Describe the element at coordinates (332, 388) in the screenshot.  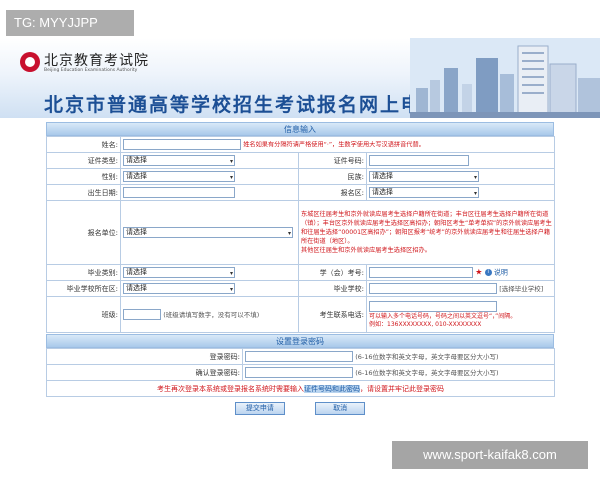
I see `reminder-highlight: 证件号码和此密码` at that location.